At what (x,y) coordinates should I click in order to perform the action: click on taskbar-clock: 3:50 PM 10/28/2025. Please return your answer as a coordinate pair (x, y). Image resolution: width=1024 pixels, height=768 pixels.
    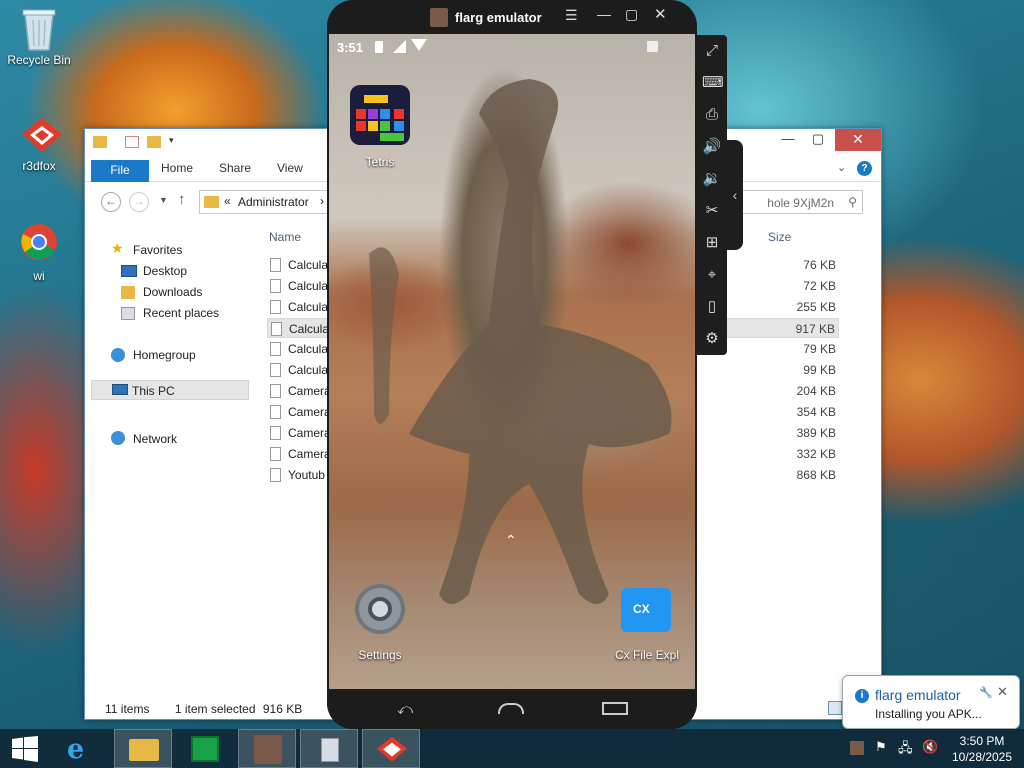
    Looking at the image, I should click on (982, 749).